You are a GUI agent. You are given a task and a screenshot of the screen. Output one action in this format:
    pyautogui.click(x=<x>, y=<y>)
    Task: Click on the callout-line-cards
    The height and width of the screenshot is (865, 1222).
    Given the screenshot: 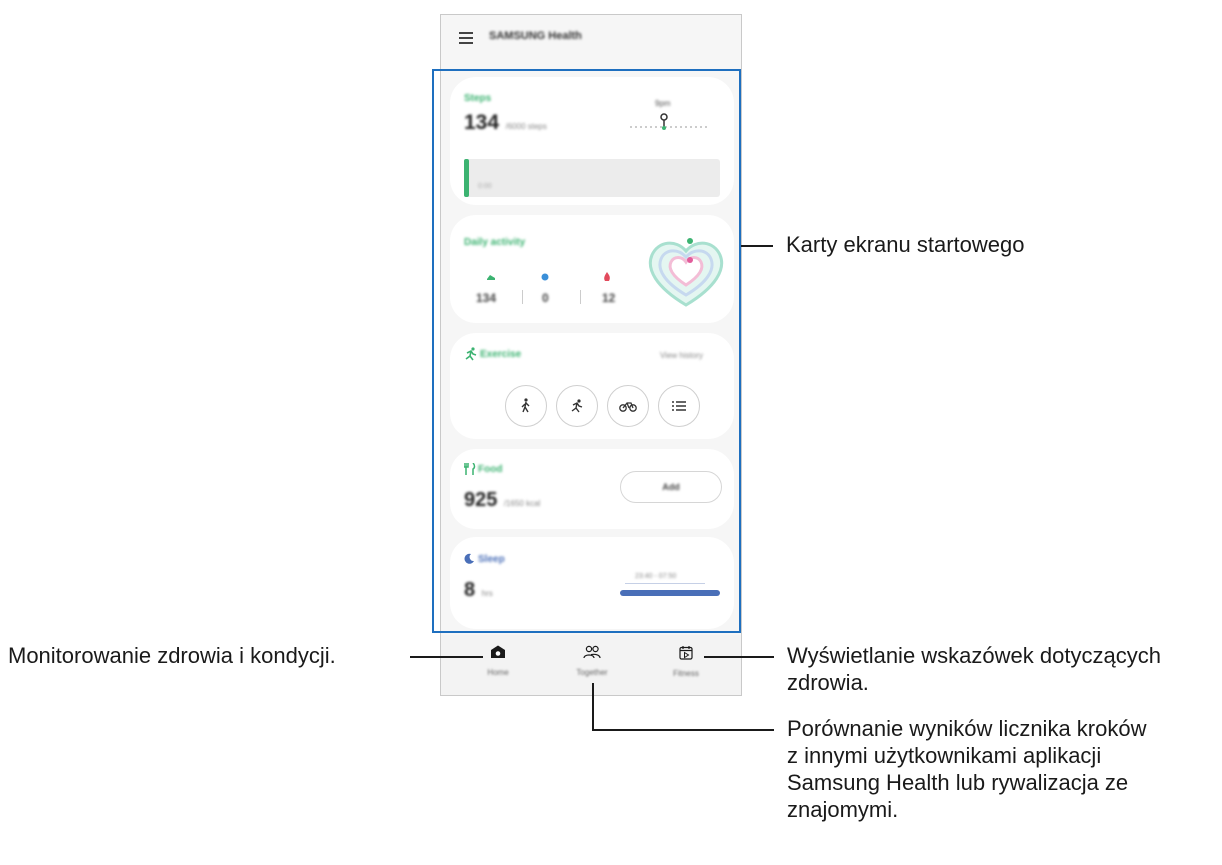 What is the action you would take?
    pyautogui.click(x=757, y=246)
    